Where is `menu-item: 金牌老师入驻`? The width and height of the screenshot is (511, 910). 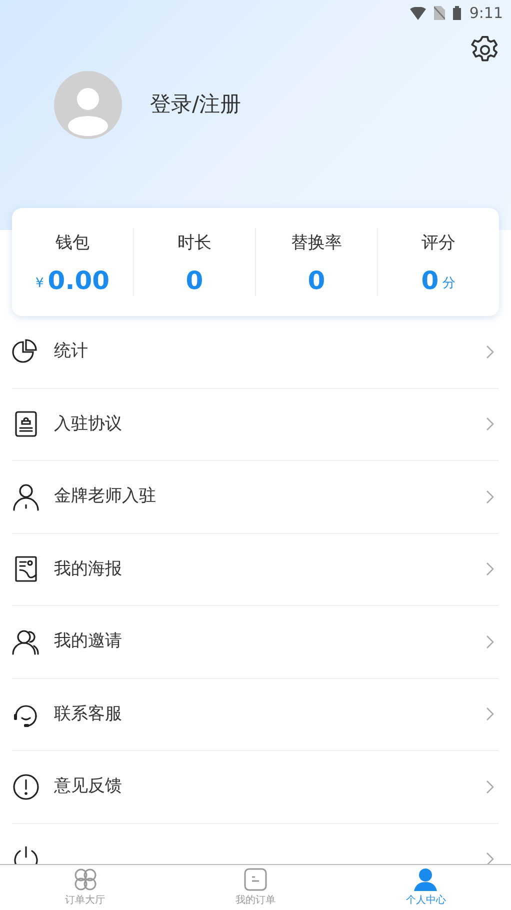 menu-item: 金牌老师入驻 is located at coordinates (255, 497).